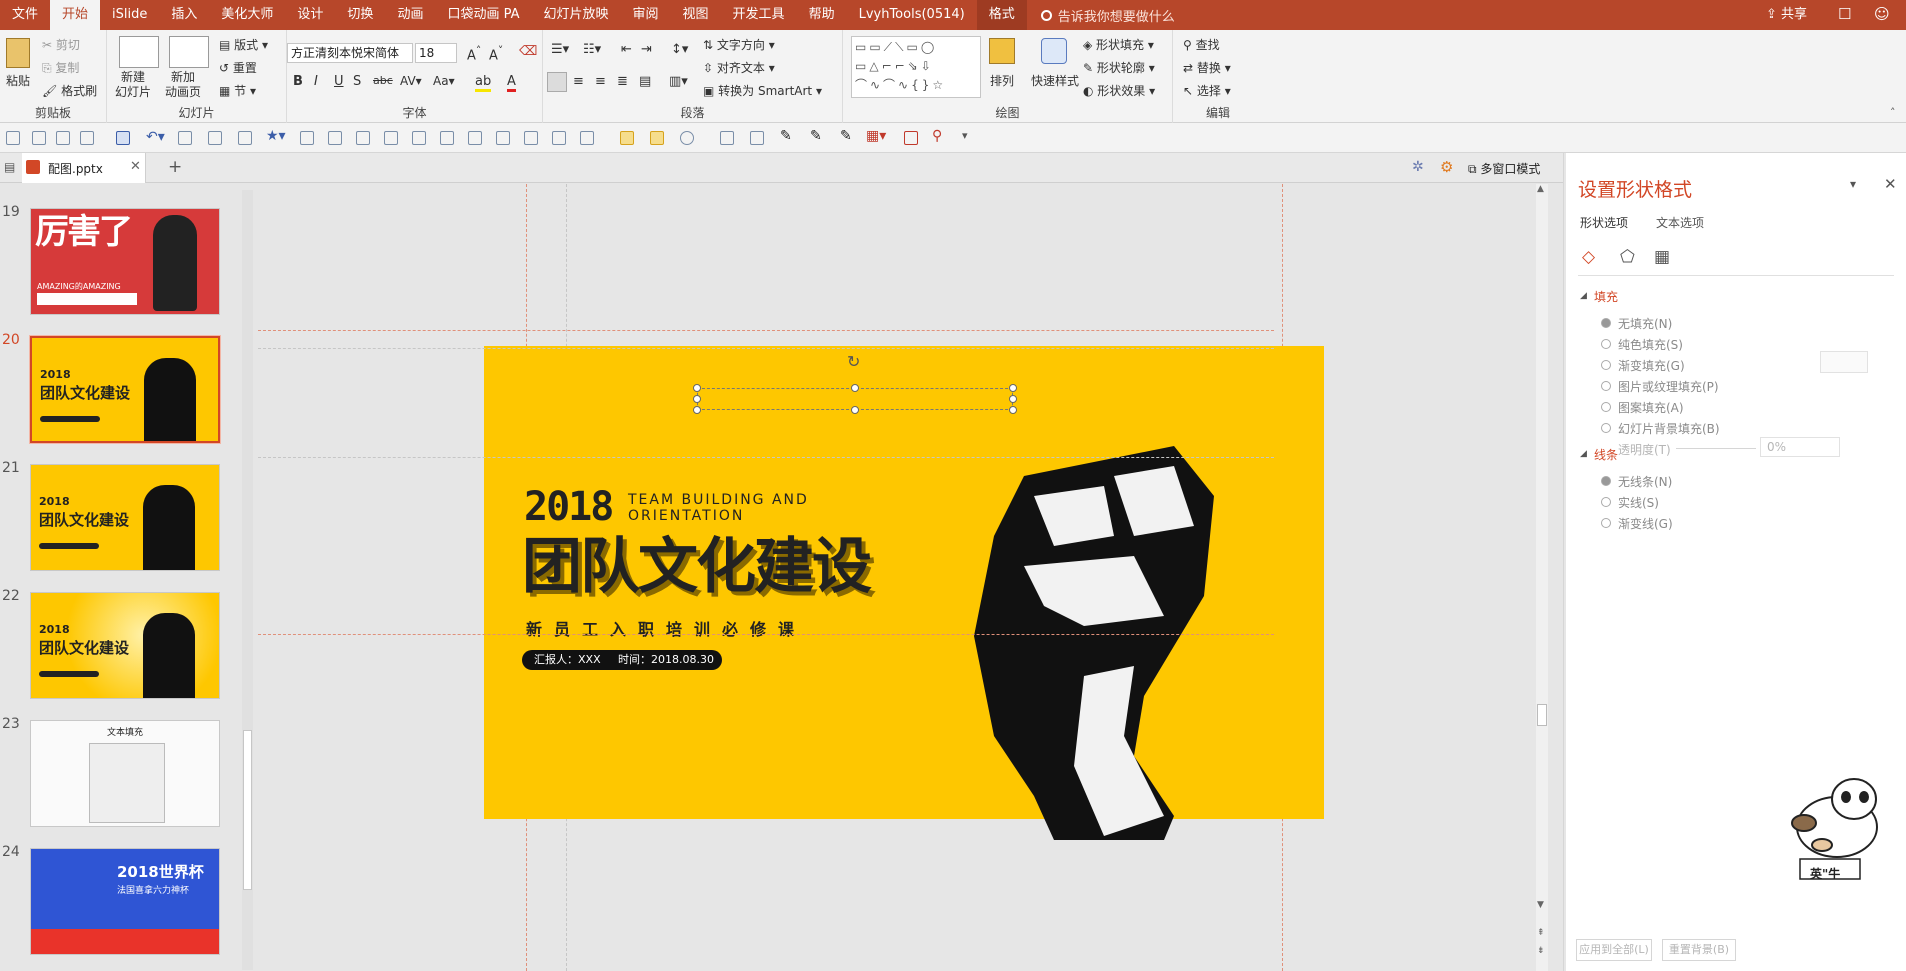 The width and height of the screenshot is (1906, 971). What do you see at coordinates (125, 645) in the screenshot?
I see `slide-thumbnail: 2018 团队文化建设` at bounding box center [125, 645].